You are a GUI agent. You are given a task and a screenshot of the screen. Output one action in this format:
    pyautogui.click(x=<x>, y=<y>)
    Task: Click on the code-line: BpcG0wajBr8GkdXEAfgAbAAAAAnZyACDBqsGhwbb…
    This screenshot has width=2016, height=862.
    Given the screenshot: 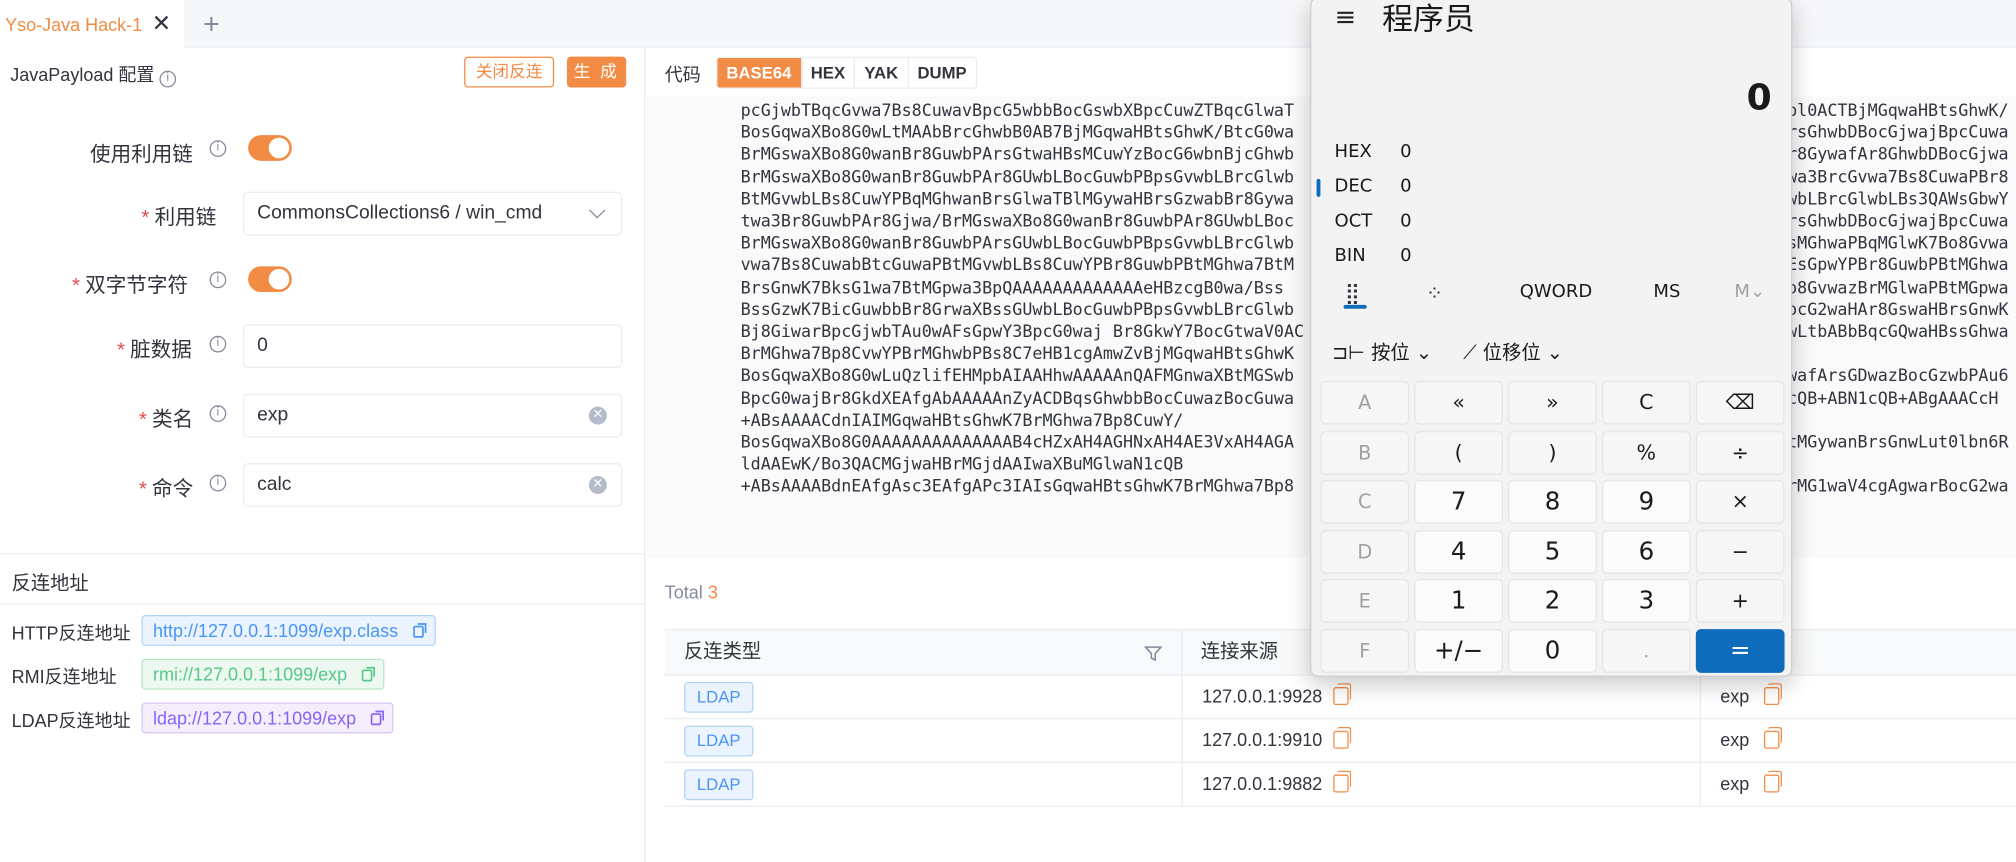 What is the action you would take?
    pyautogui.click(x=1017, y=399)
    